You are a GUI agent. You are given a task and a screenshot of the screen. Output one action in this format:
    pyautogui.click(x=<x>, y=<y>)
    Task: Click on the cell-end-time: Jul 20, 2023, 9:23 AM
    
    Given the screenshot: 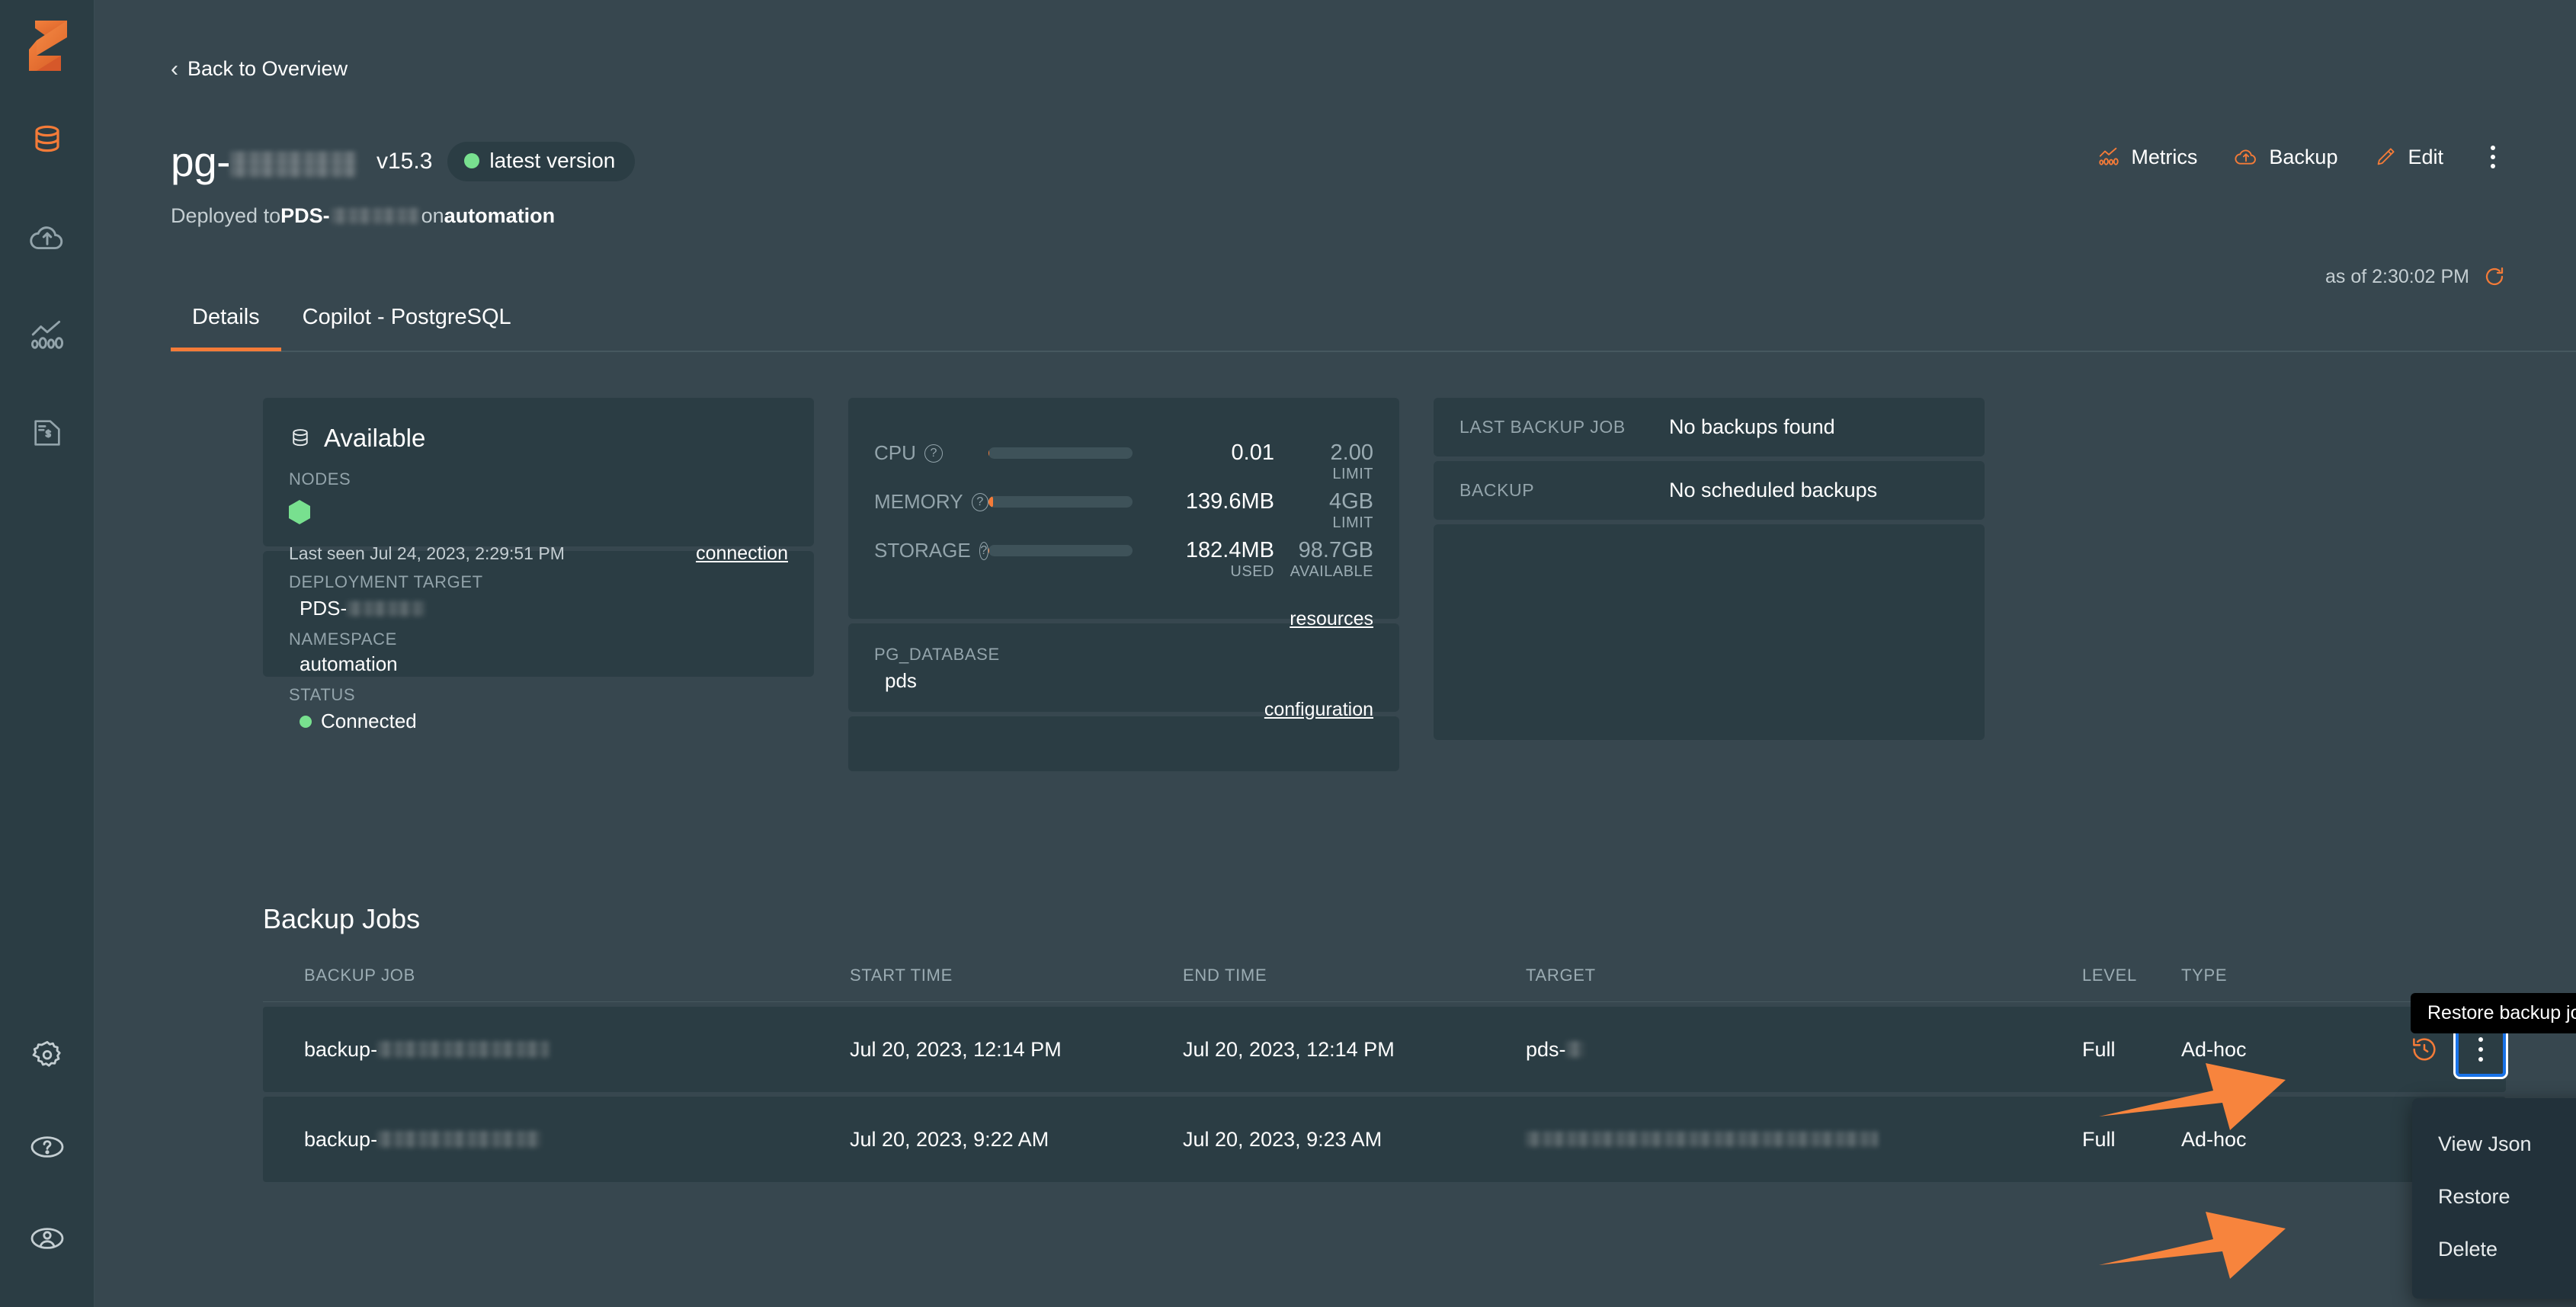 What is the action you would take?
    pyautogui.click(x=1283, y=1139)
    